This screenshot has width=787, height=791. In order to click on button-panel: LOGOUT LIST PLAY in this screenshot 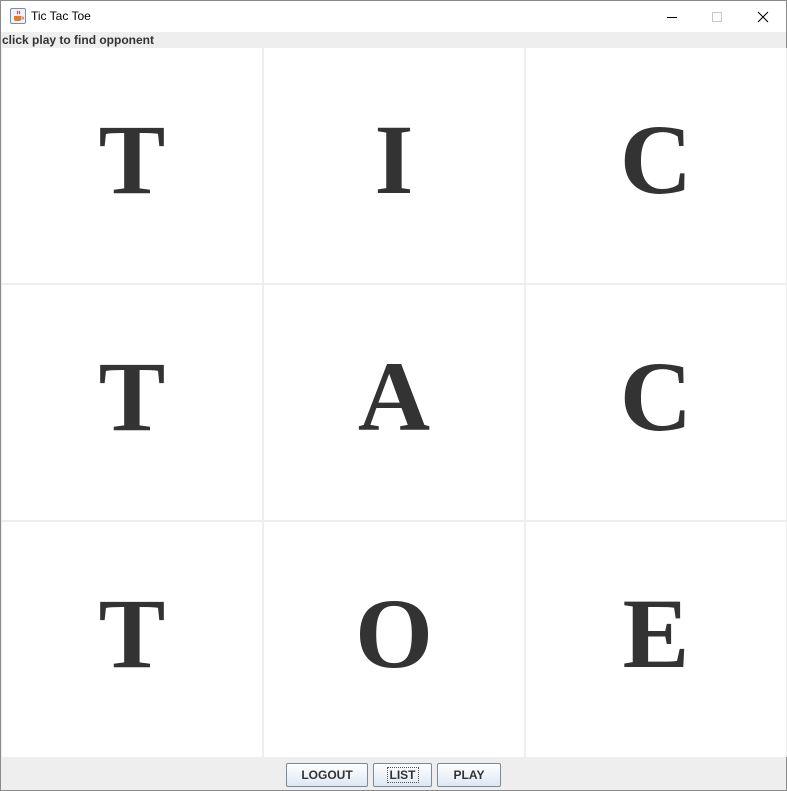, I will do `click(393, 773)`.